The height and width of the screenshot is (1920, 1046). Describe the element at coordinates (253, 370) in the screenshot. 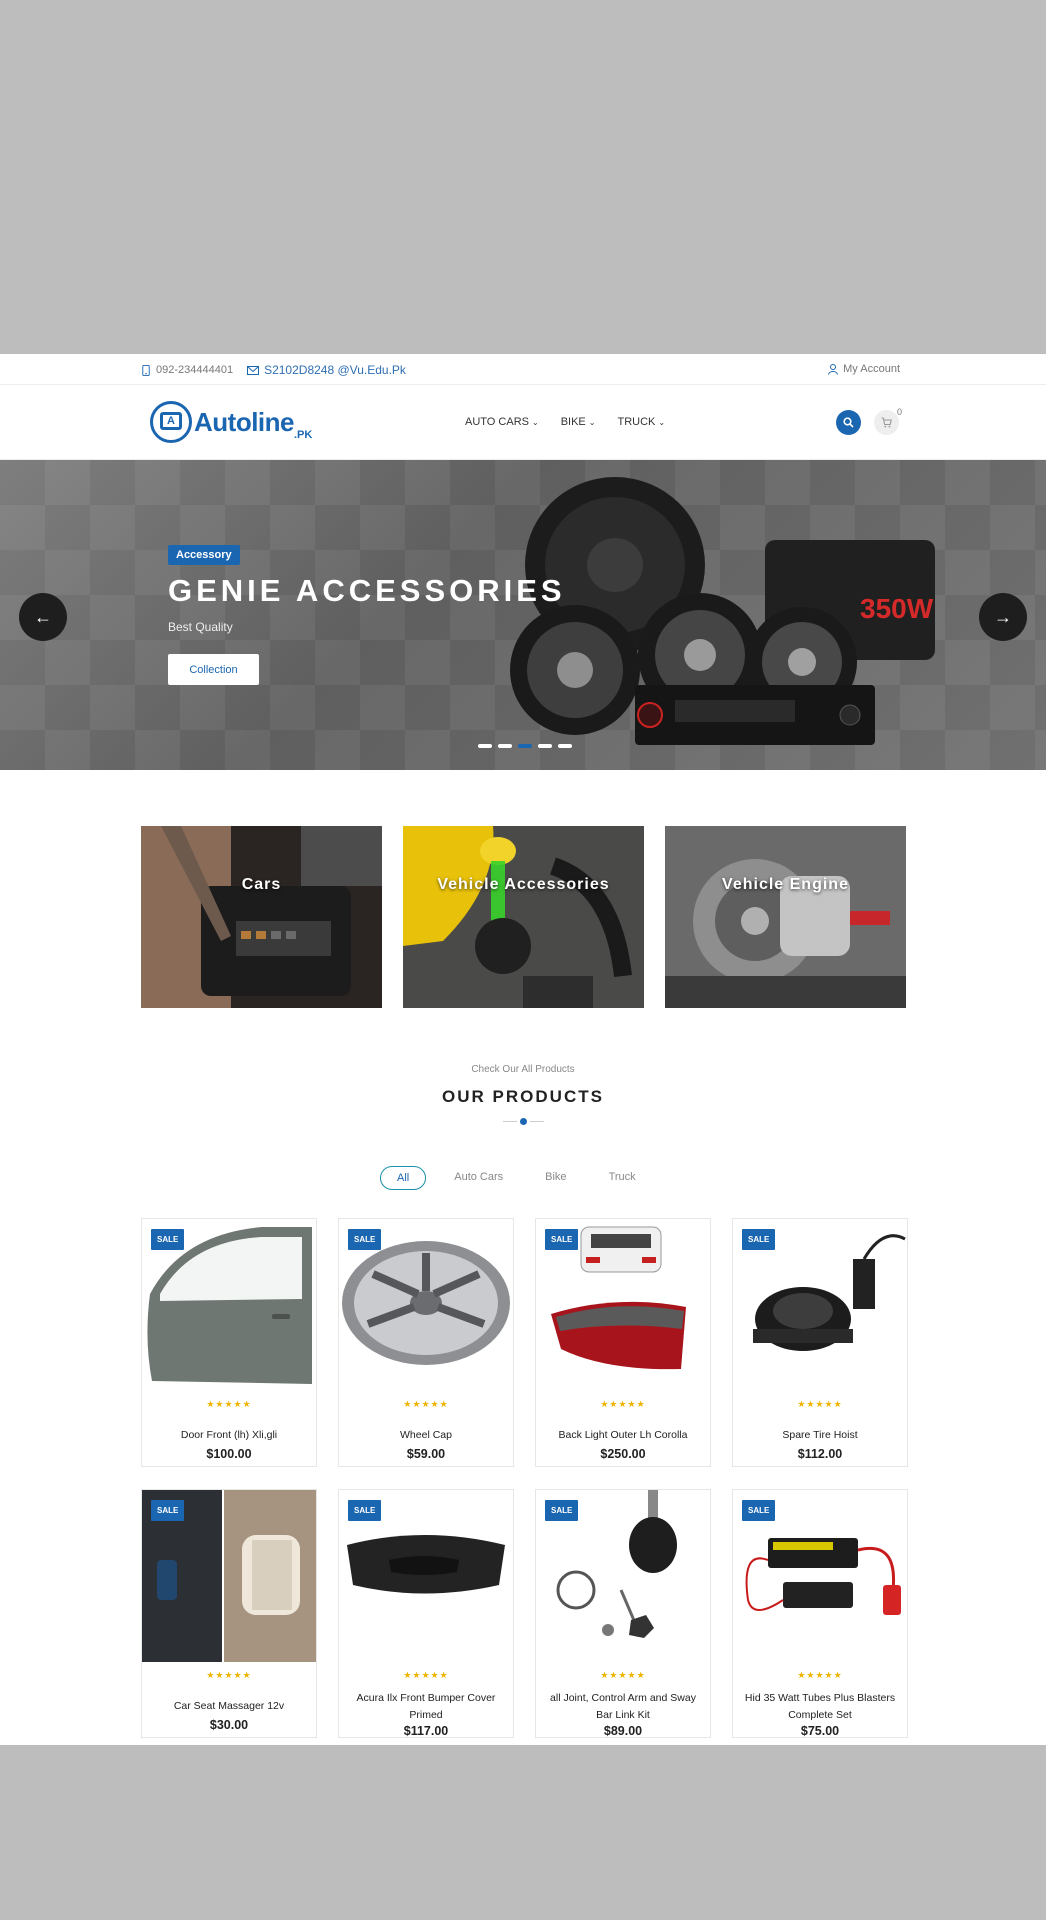

I see `mail-icon` at that location.